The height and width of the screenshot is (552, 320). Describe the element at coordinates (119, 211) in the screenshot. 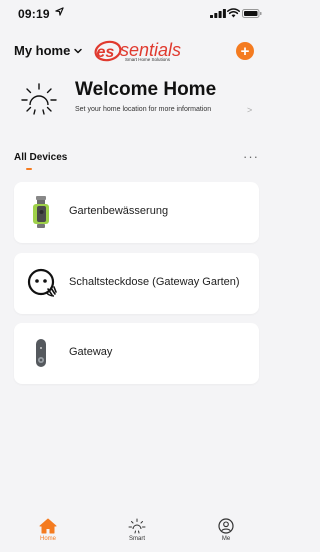

I see `device-name: Gartenbewässerung` at that location.